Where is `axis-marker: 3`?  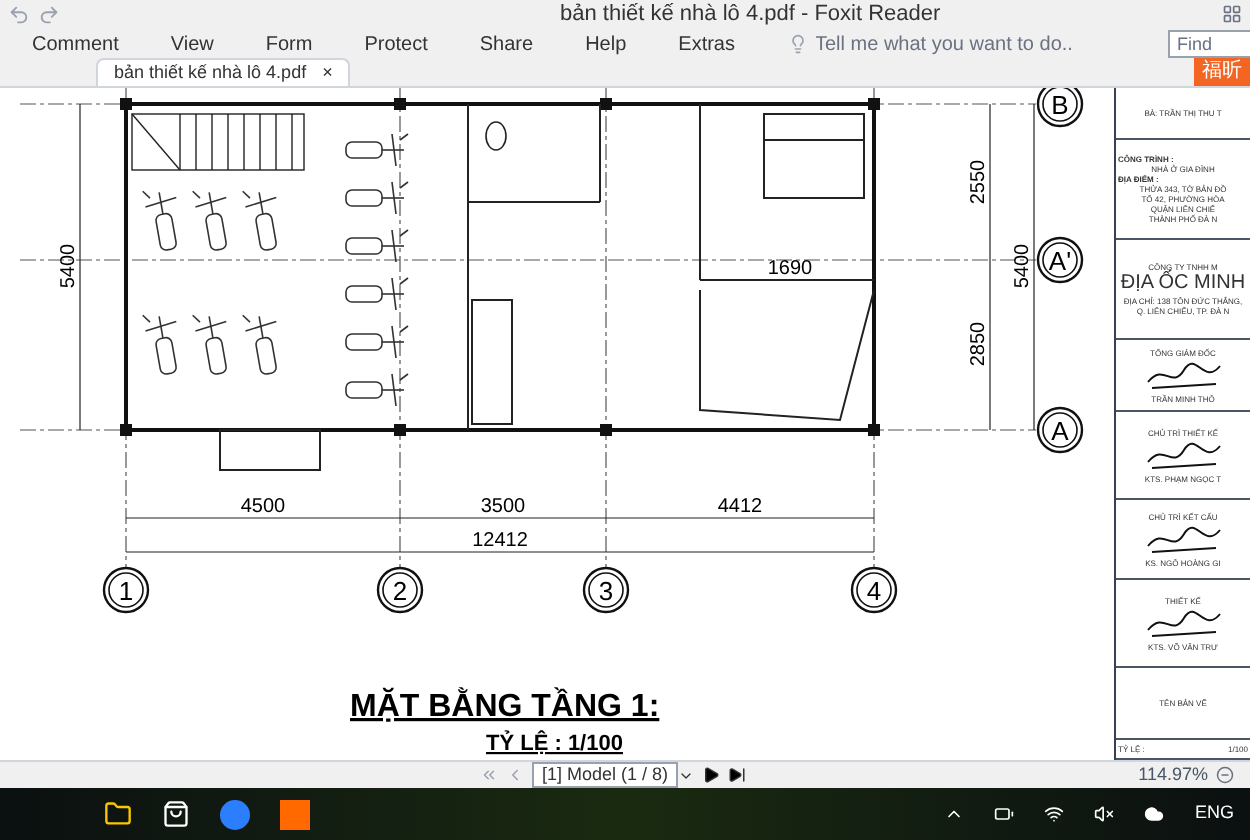
axis-marker: 3 is located at coordinates (606, 590).